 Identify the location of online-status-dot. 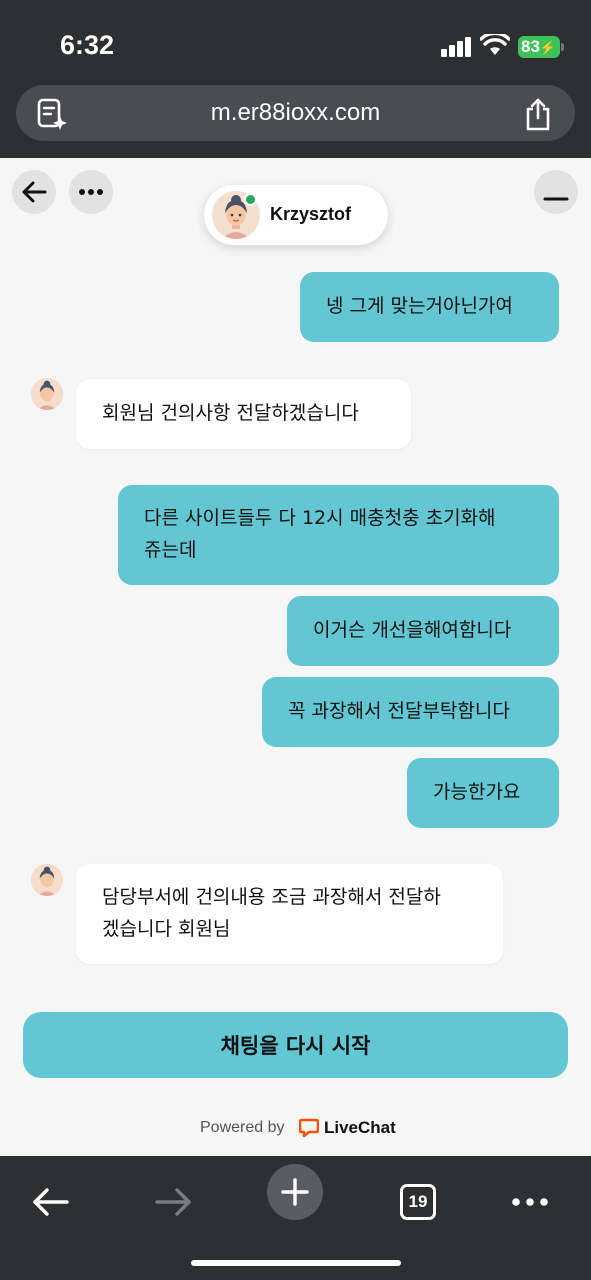
(250, 199).